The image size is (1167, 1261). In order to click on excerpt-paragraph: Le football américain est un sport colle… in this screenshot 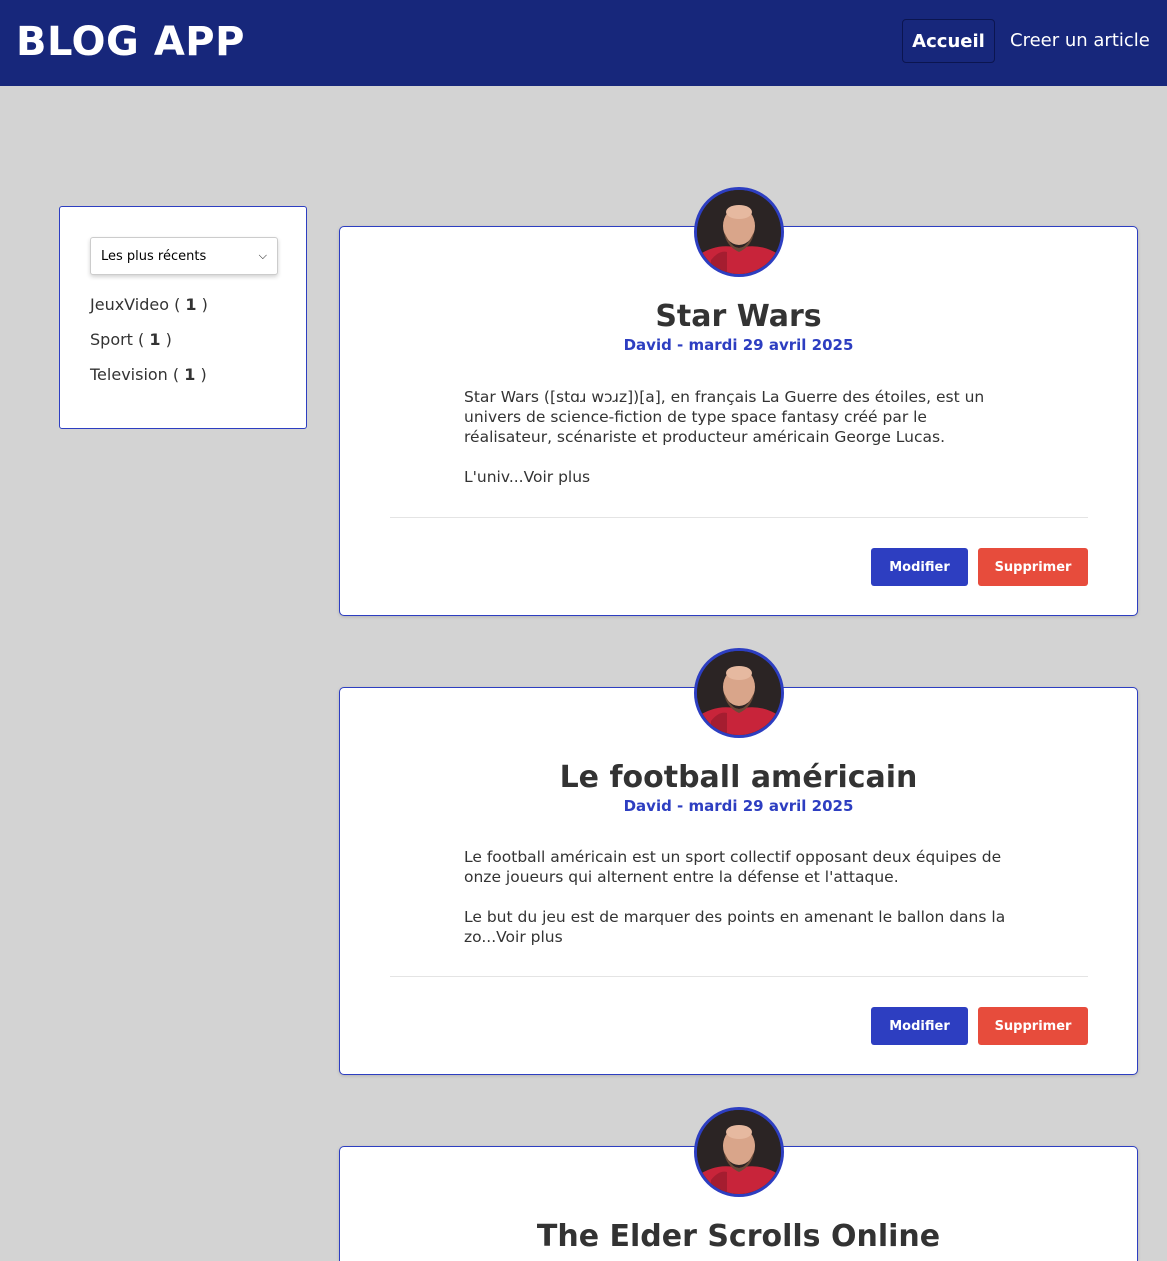, I will do `click(733, 867)`.